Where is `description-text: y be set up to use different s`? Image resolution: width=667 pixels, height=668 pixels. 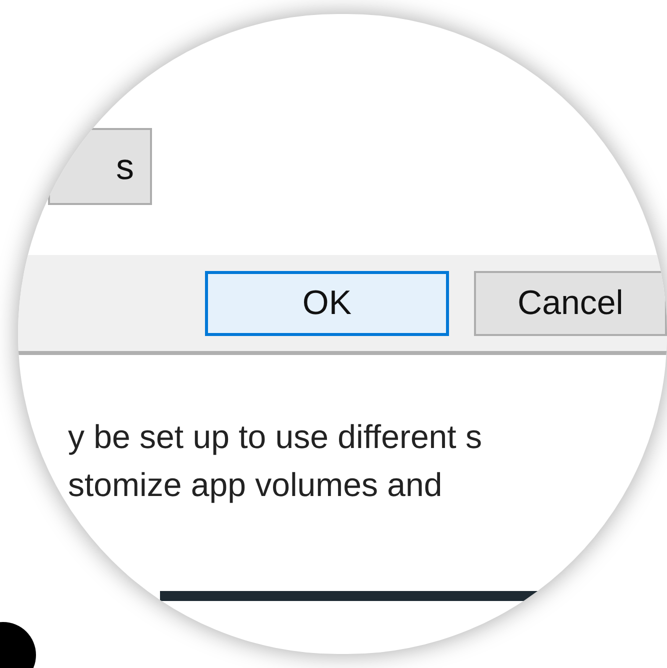 description-text: y be set up to use different s is located at coordinates (275, 437).